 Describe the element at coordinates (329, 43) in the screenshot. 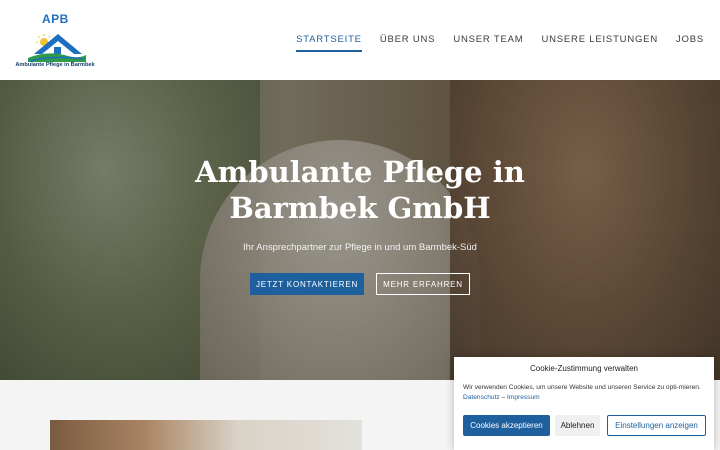

I see `nav-item-startseite: STARTSEITE` at that location.